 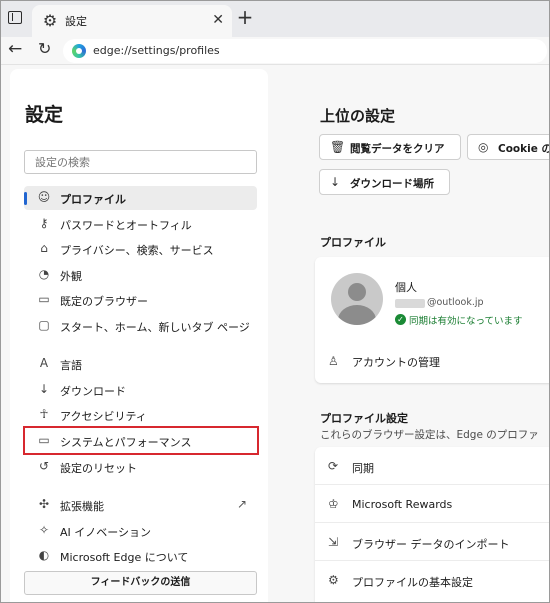 I want to click on send-feedback-button: フィードバックの送信, so click(x=140, y=583).